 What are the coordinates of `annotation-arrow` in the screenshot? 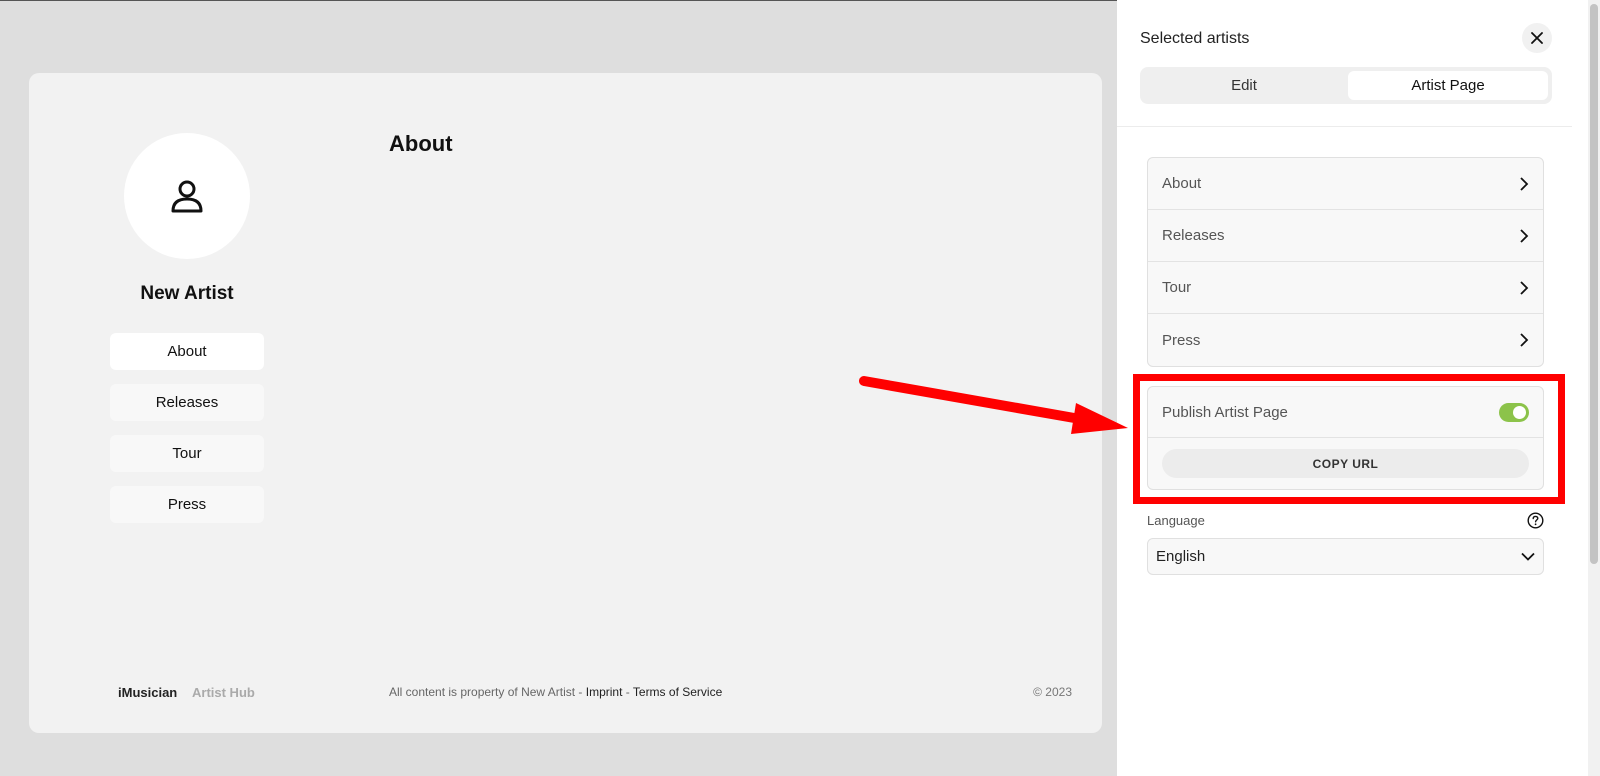 It's located at (993, 405).